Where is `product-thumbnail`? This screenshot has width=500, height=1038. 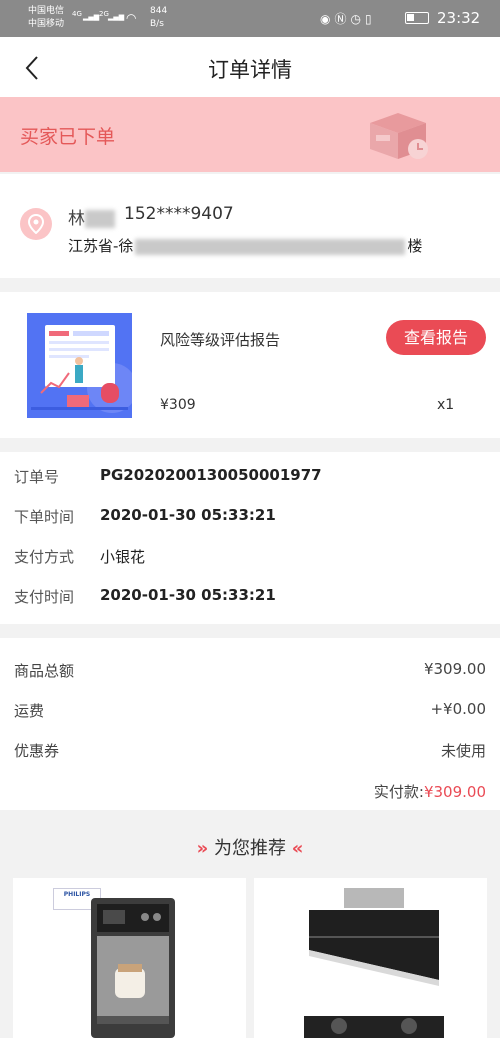
product-thumbnail is located at coordinates (79, 365).